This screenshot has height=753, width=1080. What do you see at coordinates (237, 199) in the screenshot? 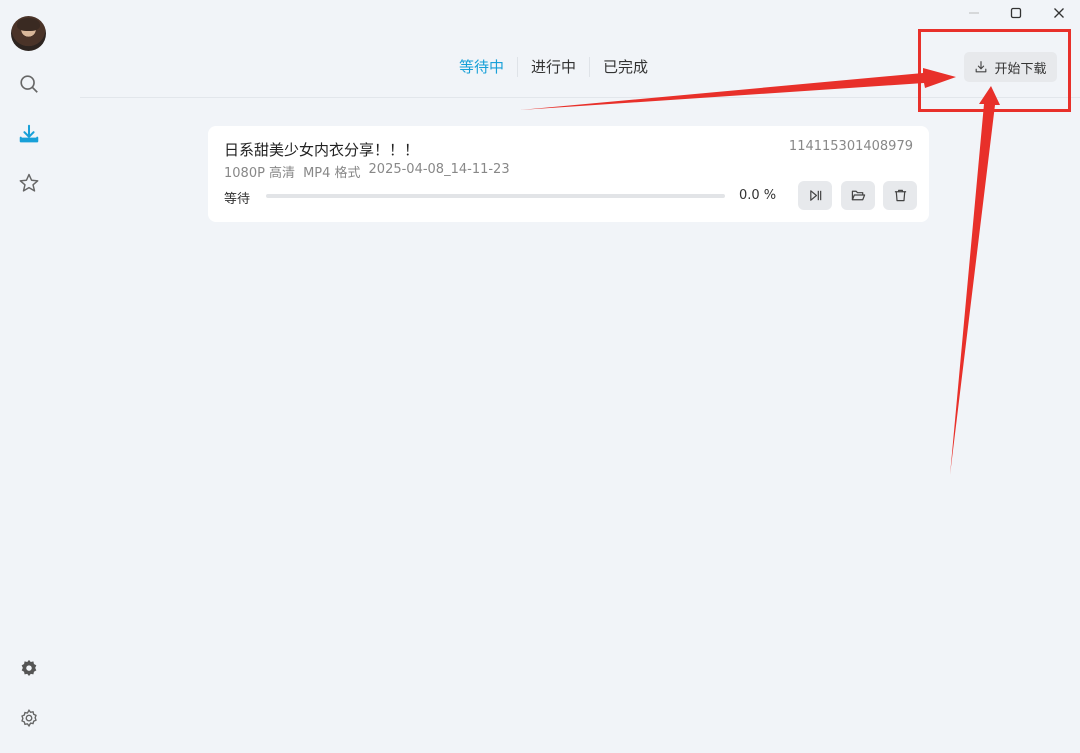
I see `task-status: 等待` at bounding box center [237, 199].